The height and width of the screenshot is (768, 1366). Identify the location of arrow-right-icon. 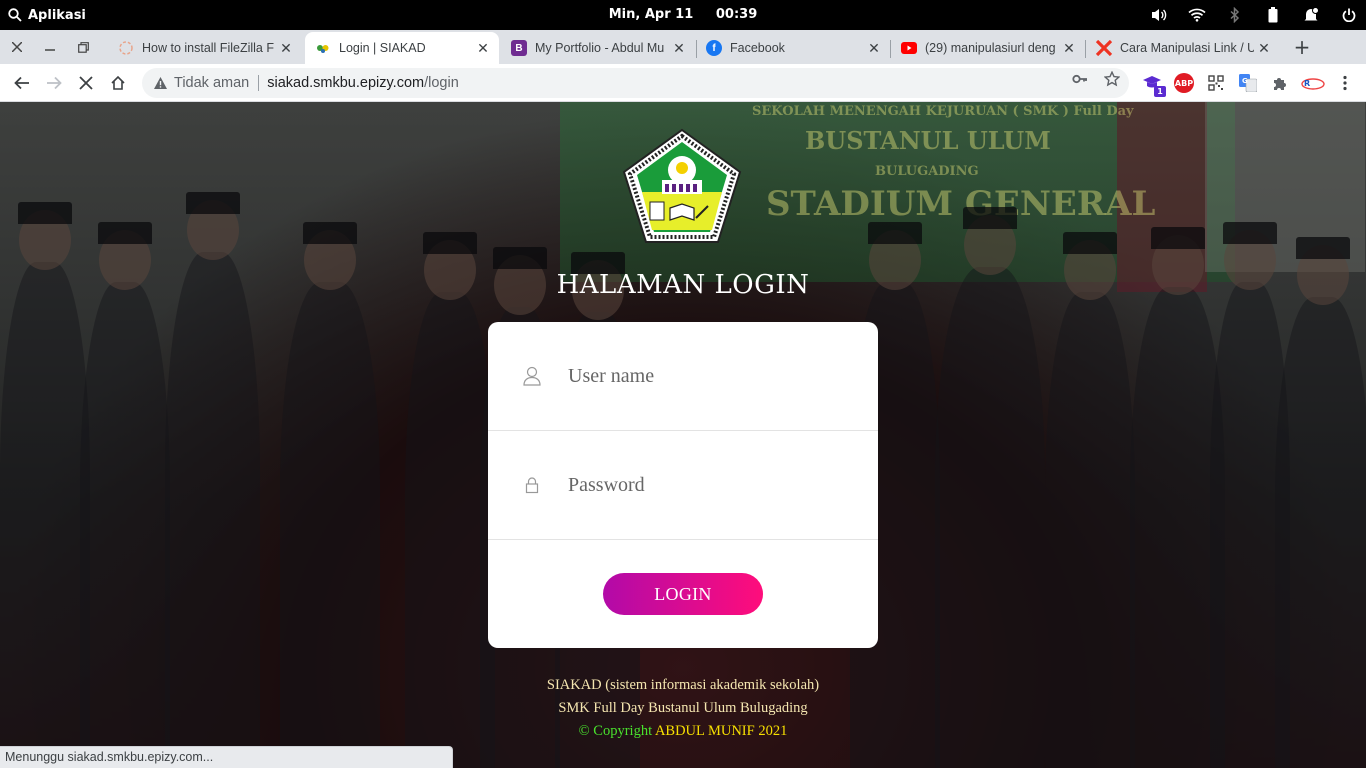
(54, 83).